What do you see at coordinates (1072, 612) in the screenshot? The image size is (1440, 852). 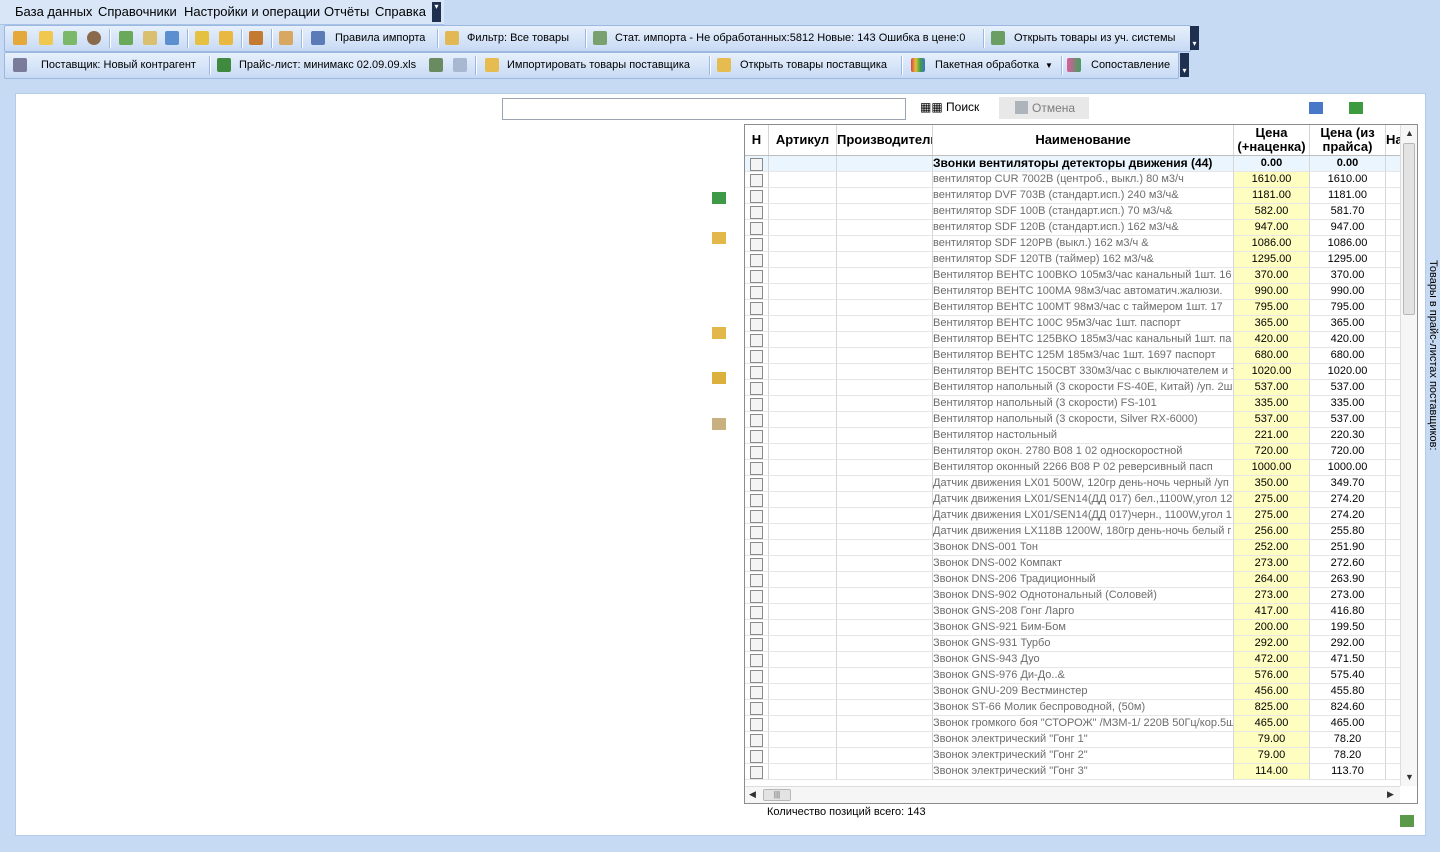 I see `table-row: Звонок GNS-208 Гонг Ларго 417.00 416.80` at bounding box center [1072, 612].